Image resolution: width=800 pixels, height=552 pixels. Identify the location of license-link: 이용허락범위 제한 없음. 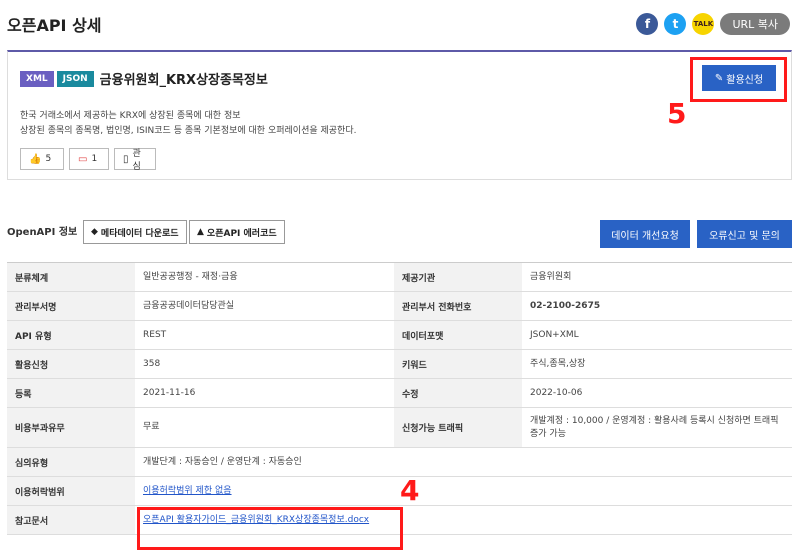
(187, 491).